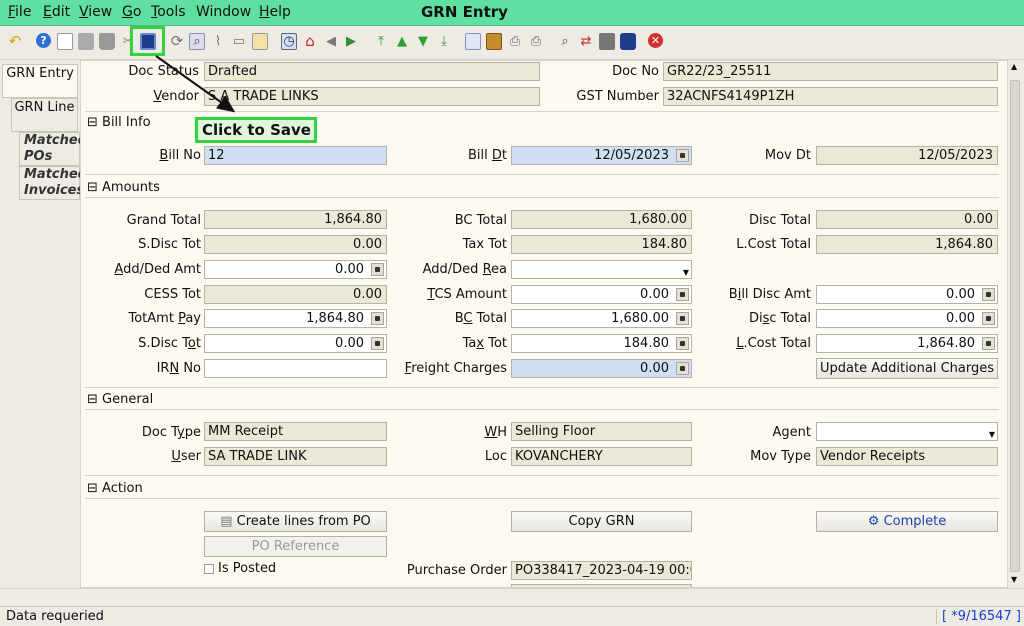  Describe the element at coordinates (907, 294) in the screenshot. I see `bill-disc-amt-field: 0.00` at that location.